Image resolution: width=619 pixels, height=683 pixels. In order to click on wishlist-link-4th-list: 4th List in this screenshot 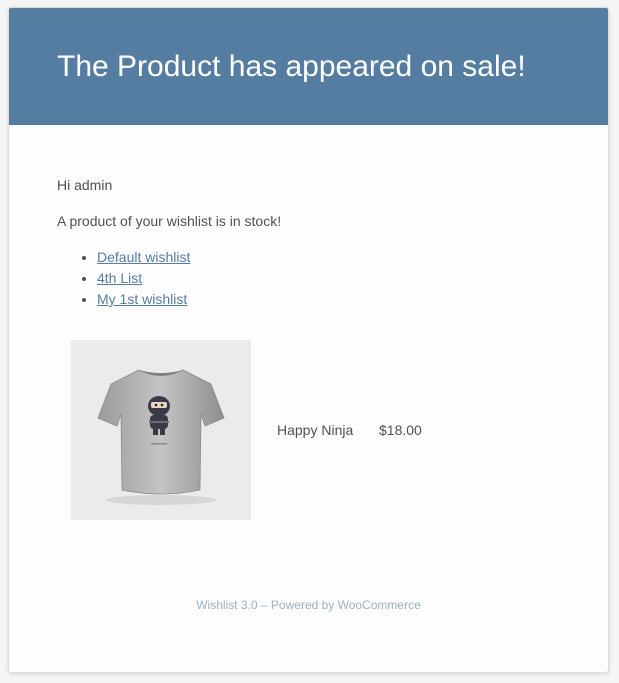, I will do `click(119, 278)`.